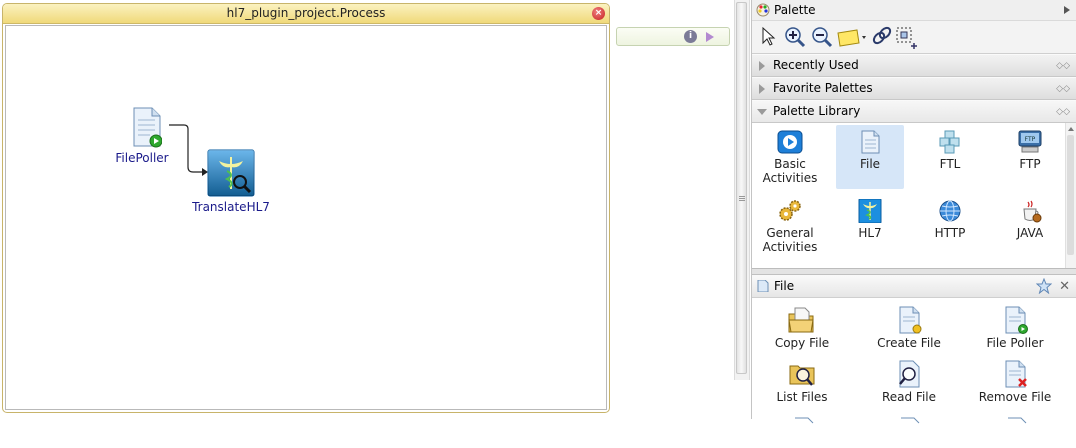 The image size is (1076, 448). What do you see at coordinates (762, 112) in the screenshot?
I see `collapse-arrow-icon` at bounding box center [762, 112].